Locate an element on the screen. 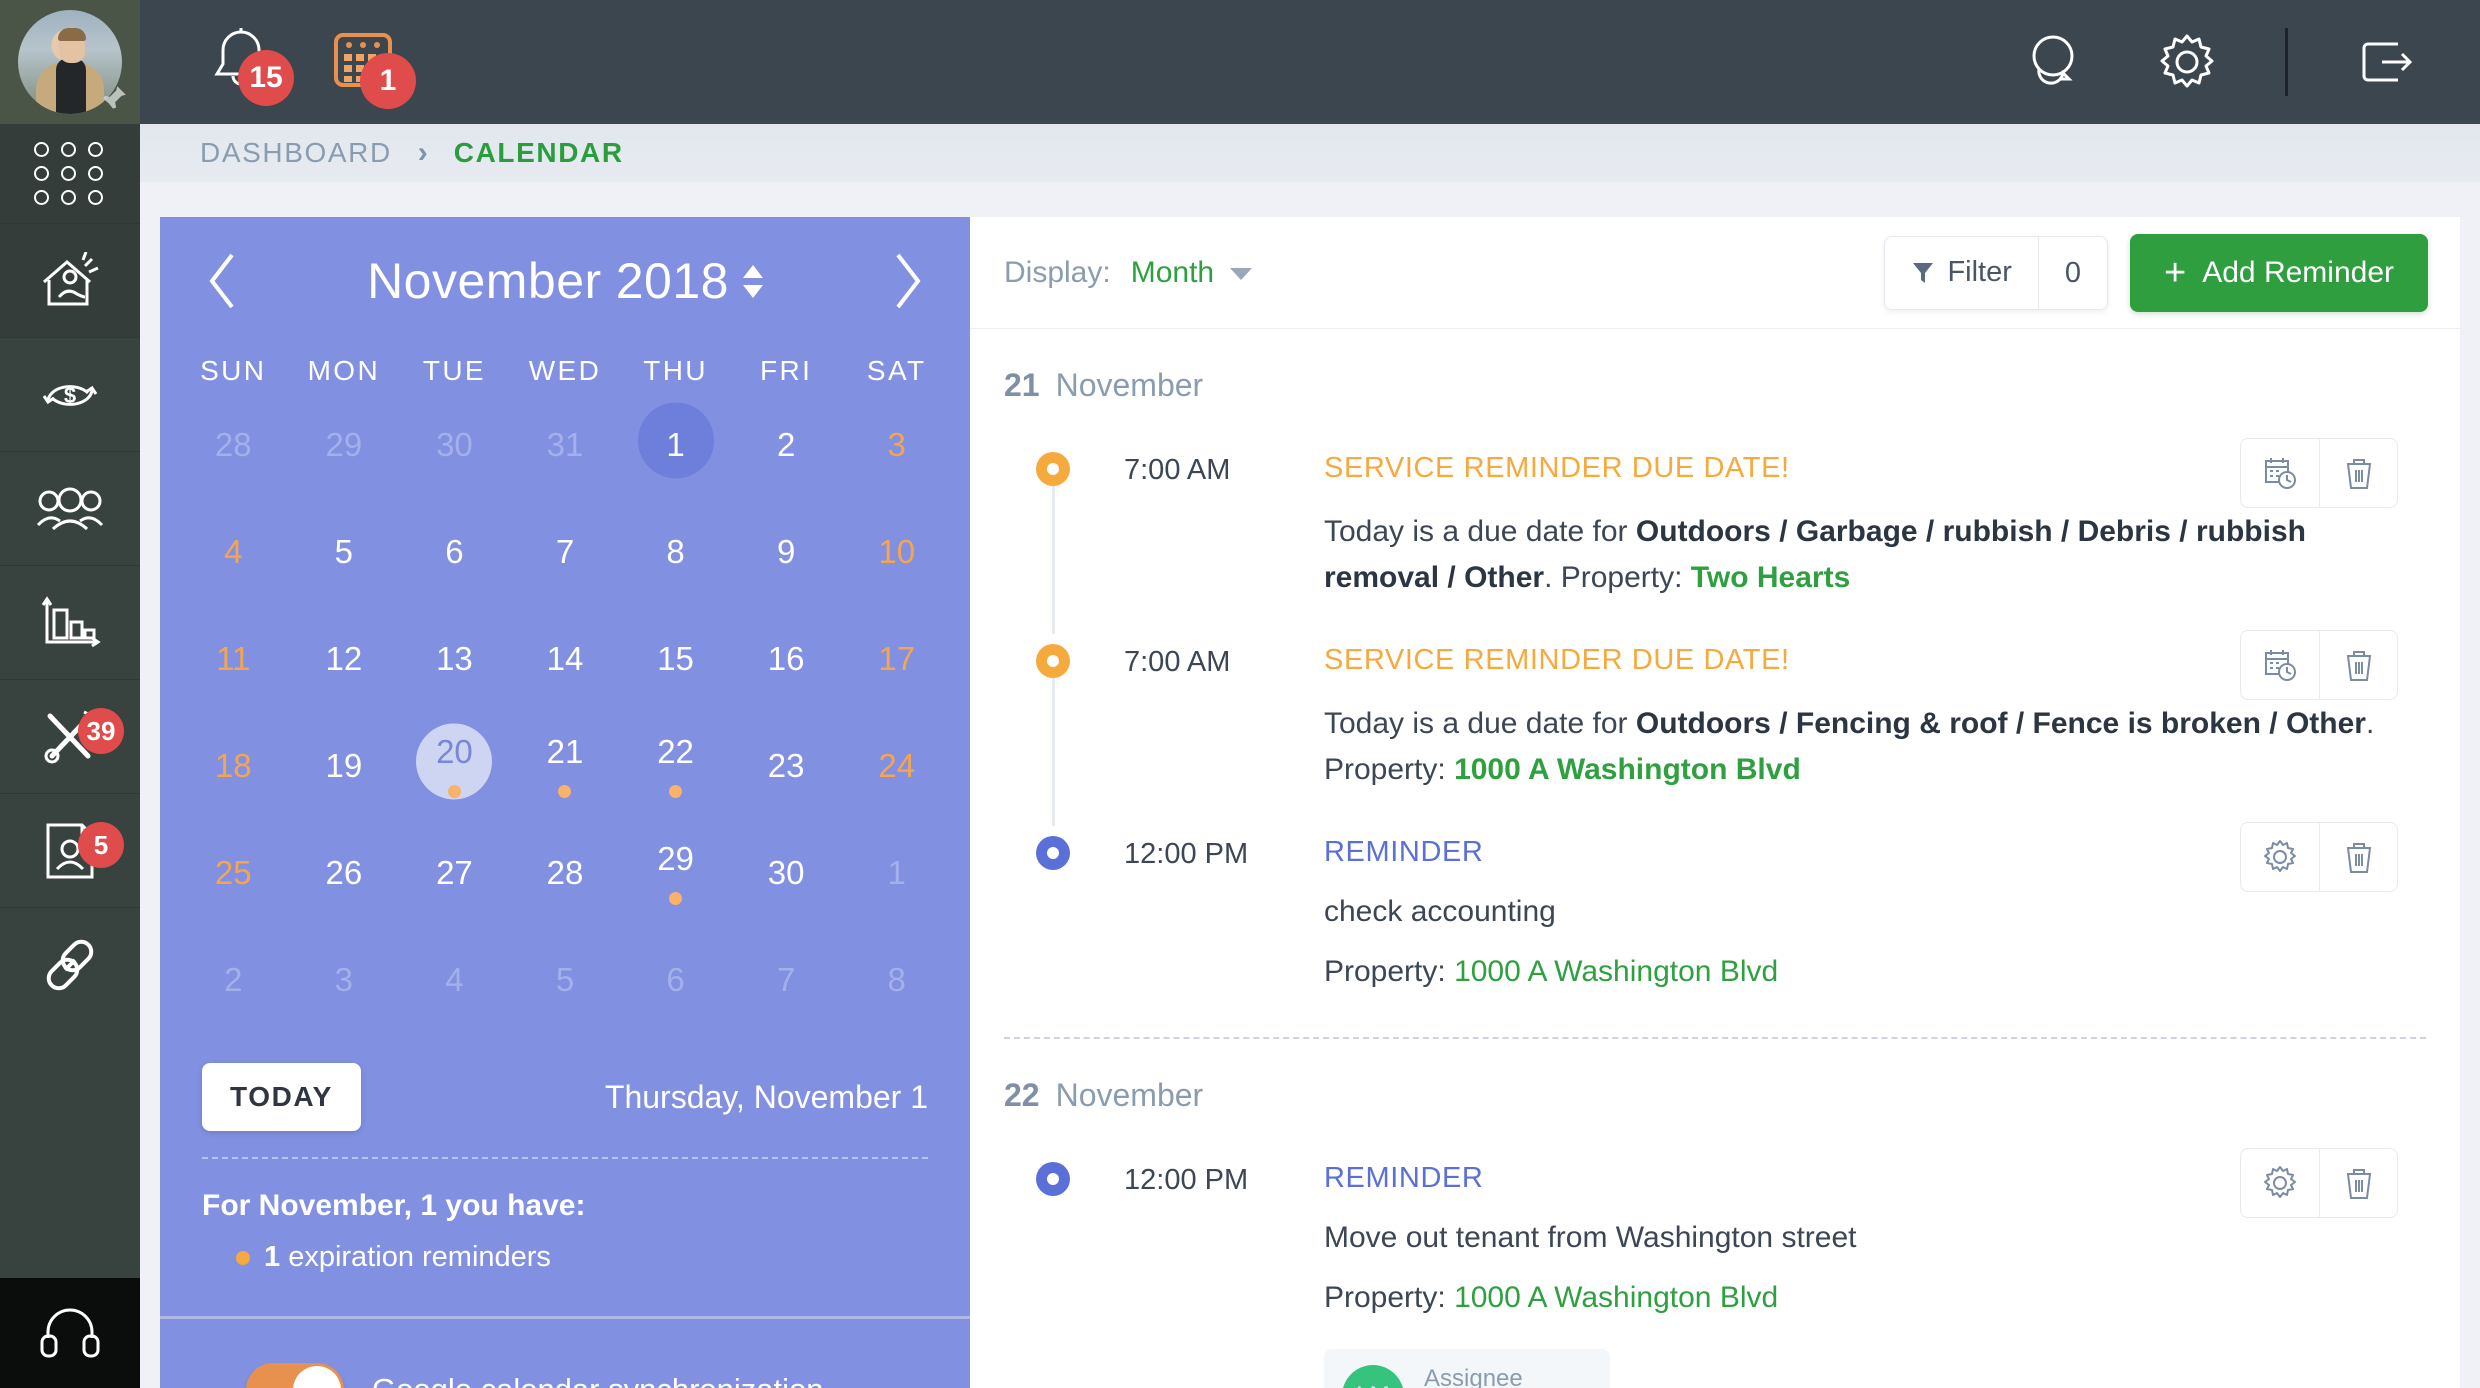  day-event-dot-icon is located at coordinates (676, 898).